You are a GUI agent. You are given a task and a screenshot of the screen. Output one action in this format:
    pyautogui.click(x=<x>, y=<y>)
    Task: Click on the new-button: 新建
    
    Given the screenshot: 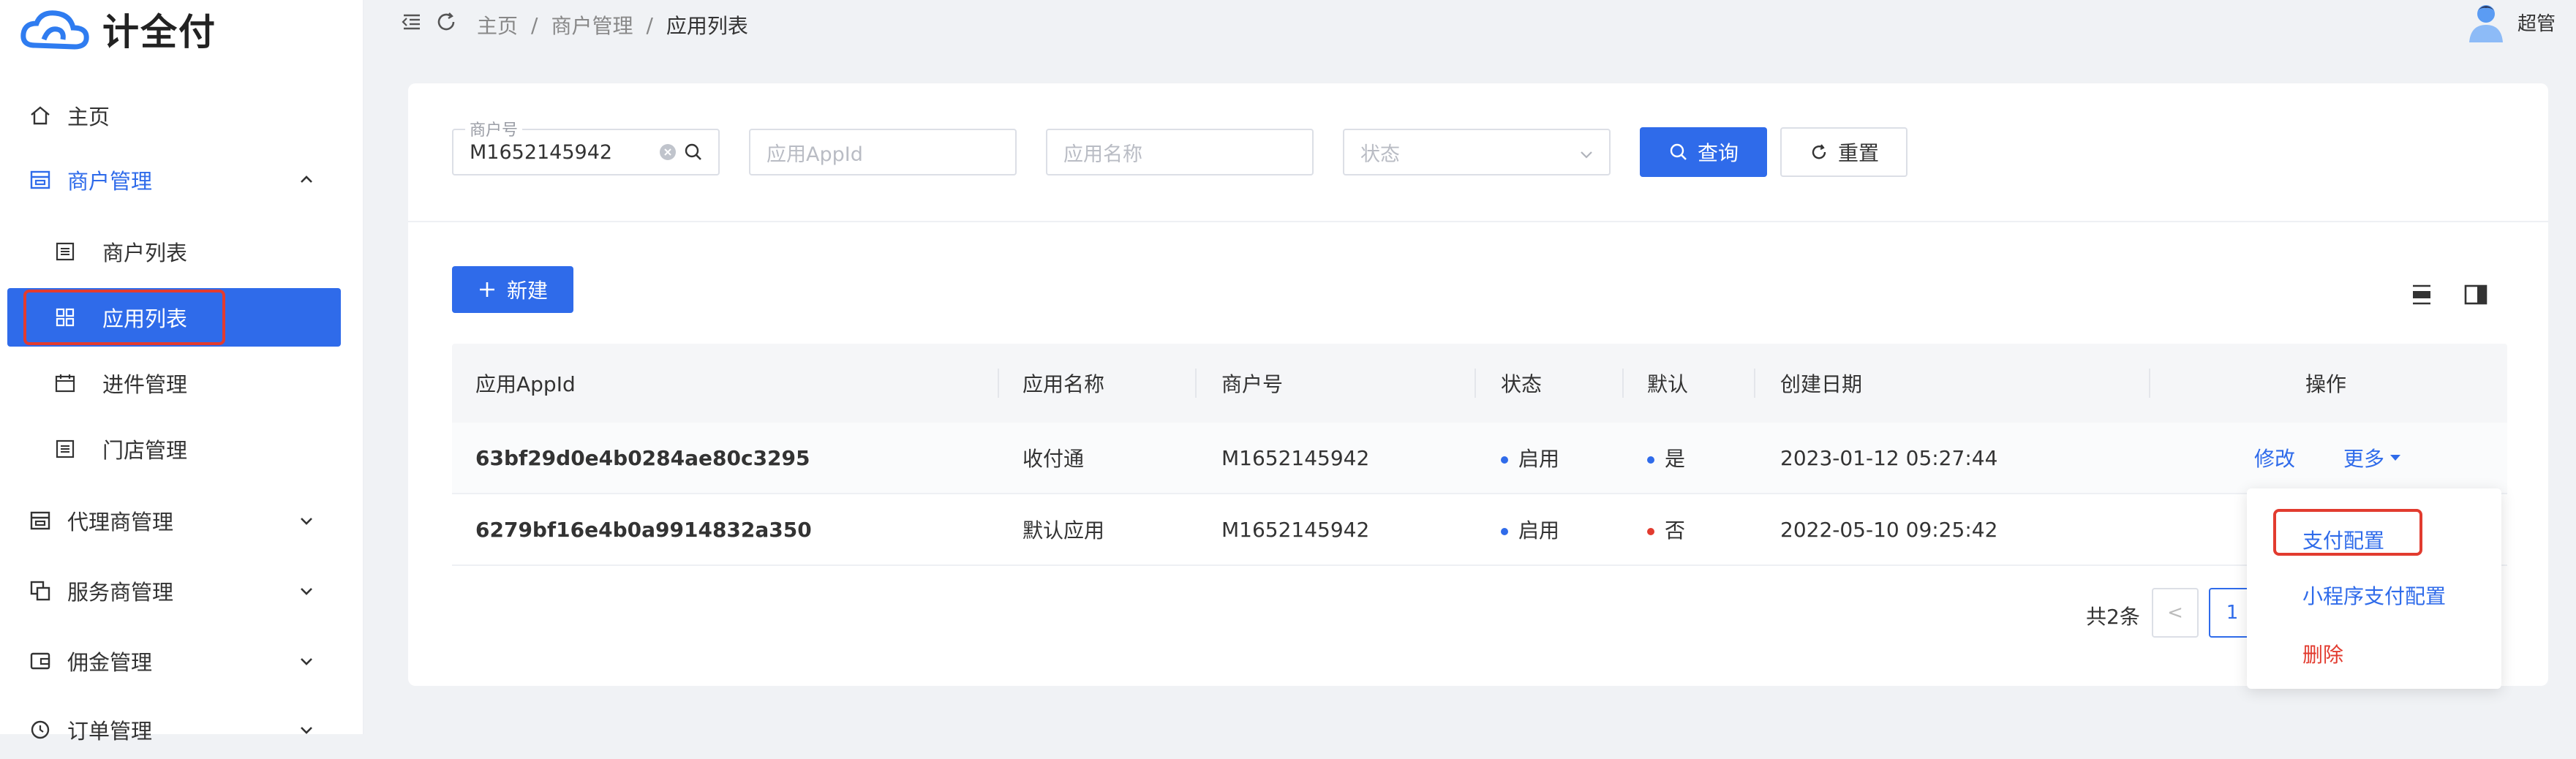 What is the action you would take?
    pyautogui.click(x=512, y=289)
    